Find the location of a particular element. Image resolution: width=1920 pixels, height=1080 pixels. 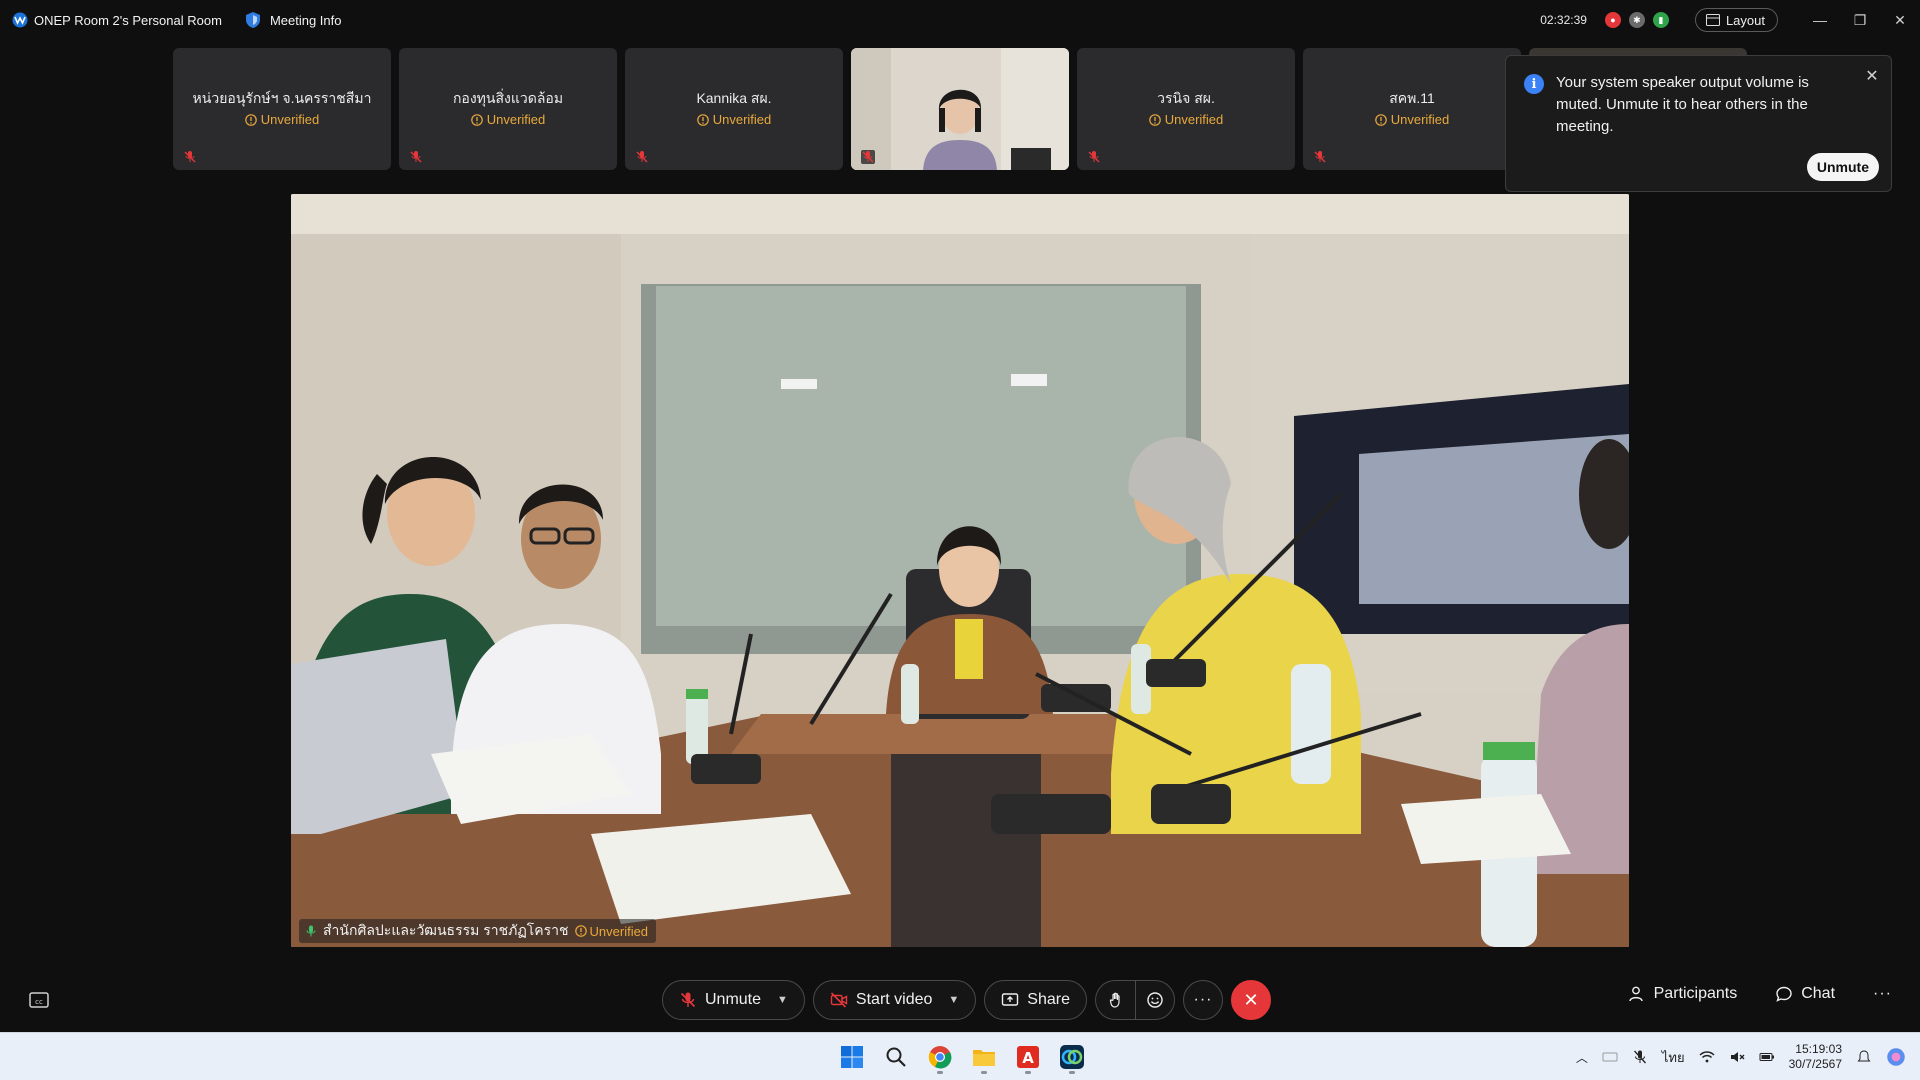

participant-video is located at coordinates (960, 109).